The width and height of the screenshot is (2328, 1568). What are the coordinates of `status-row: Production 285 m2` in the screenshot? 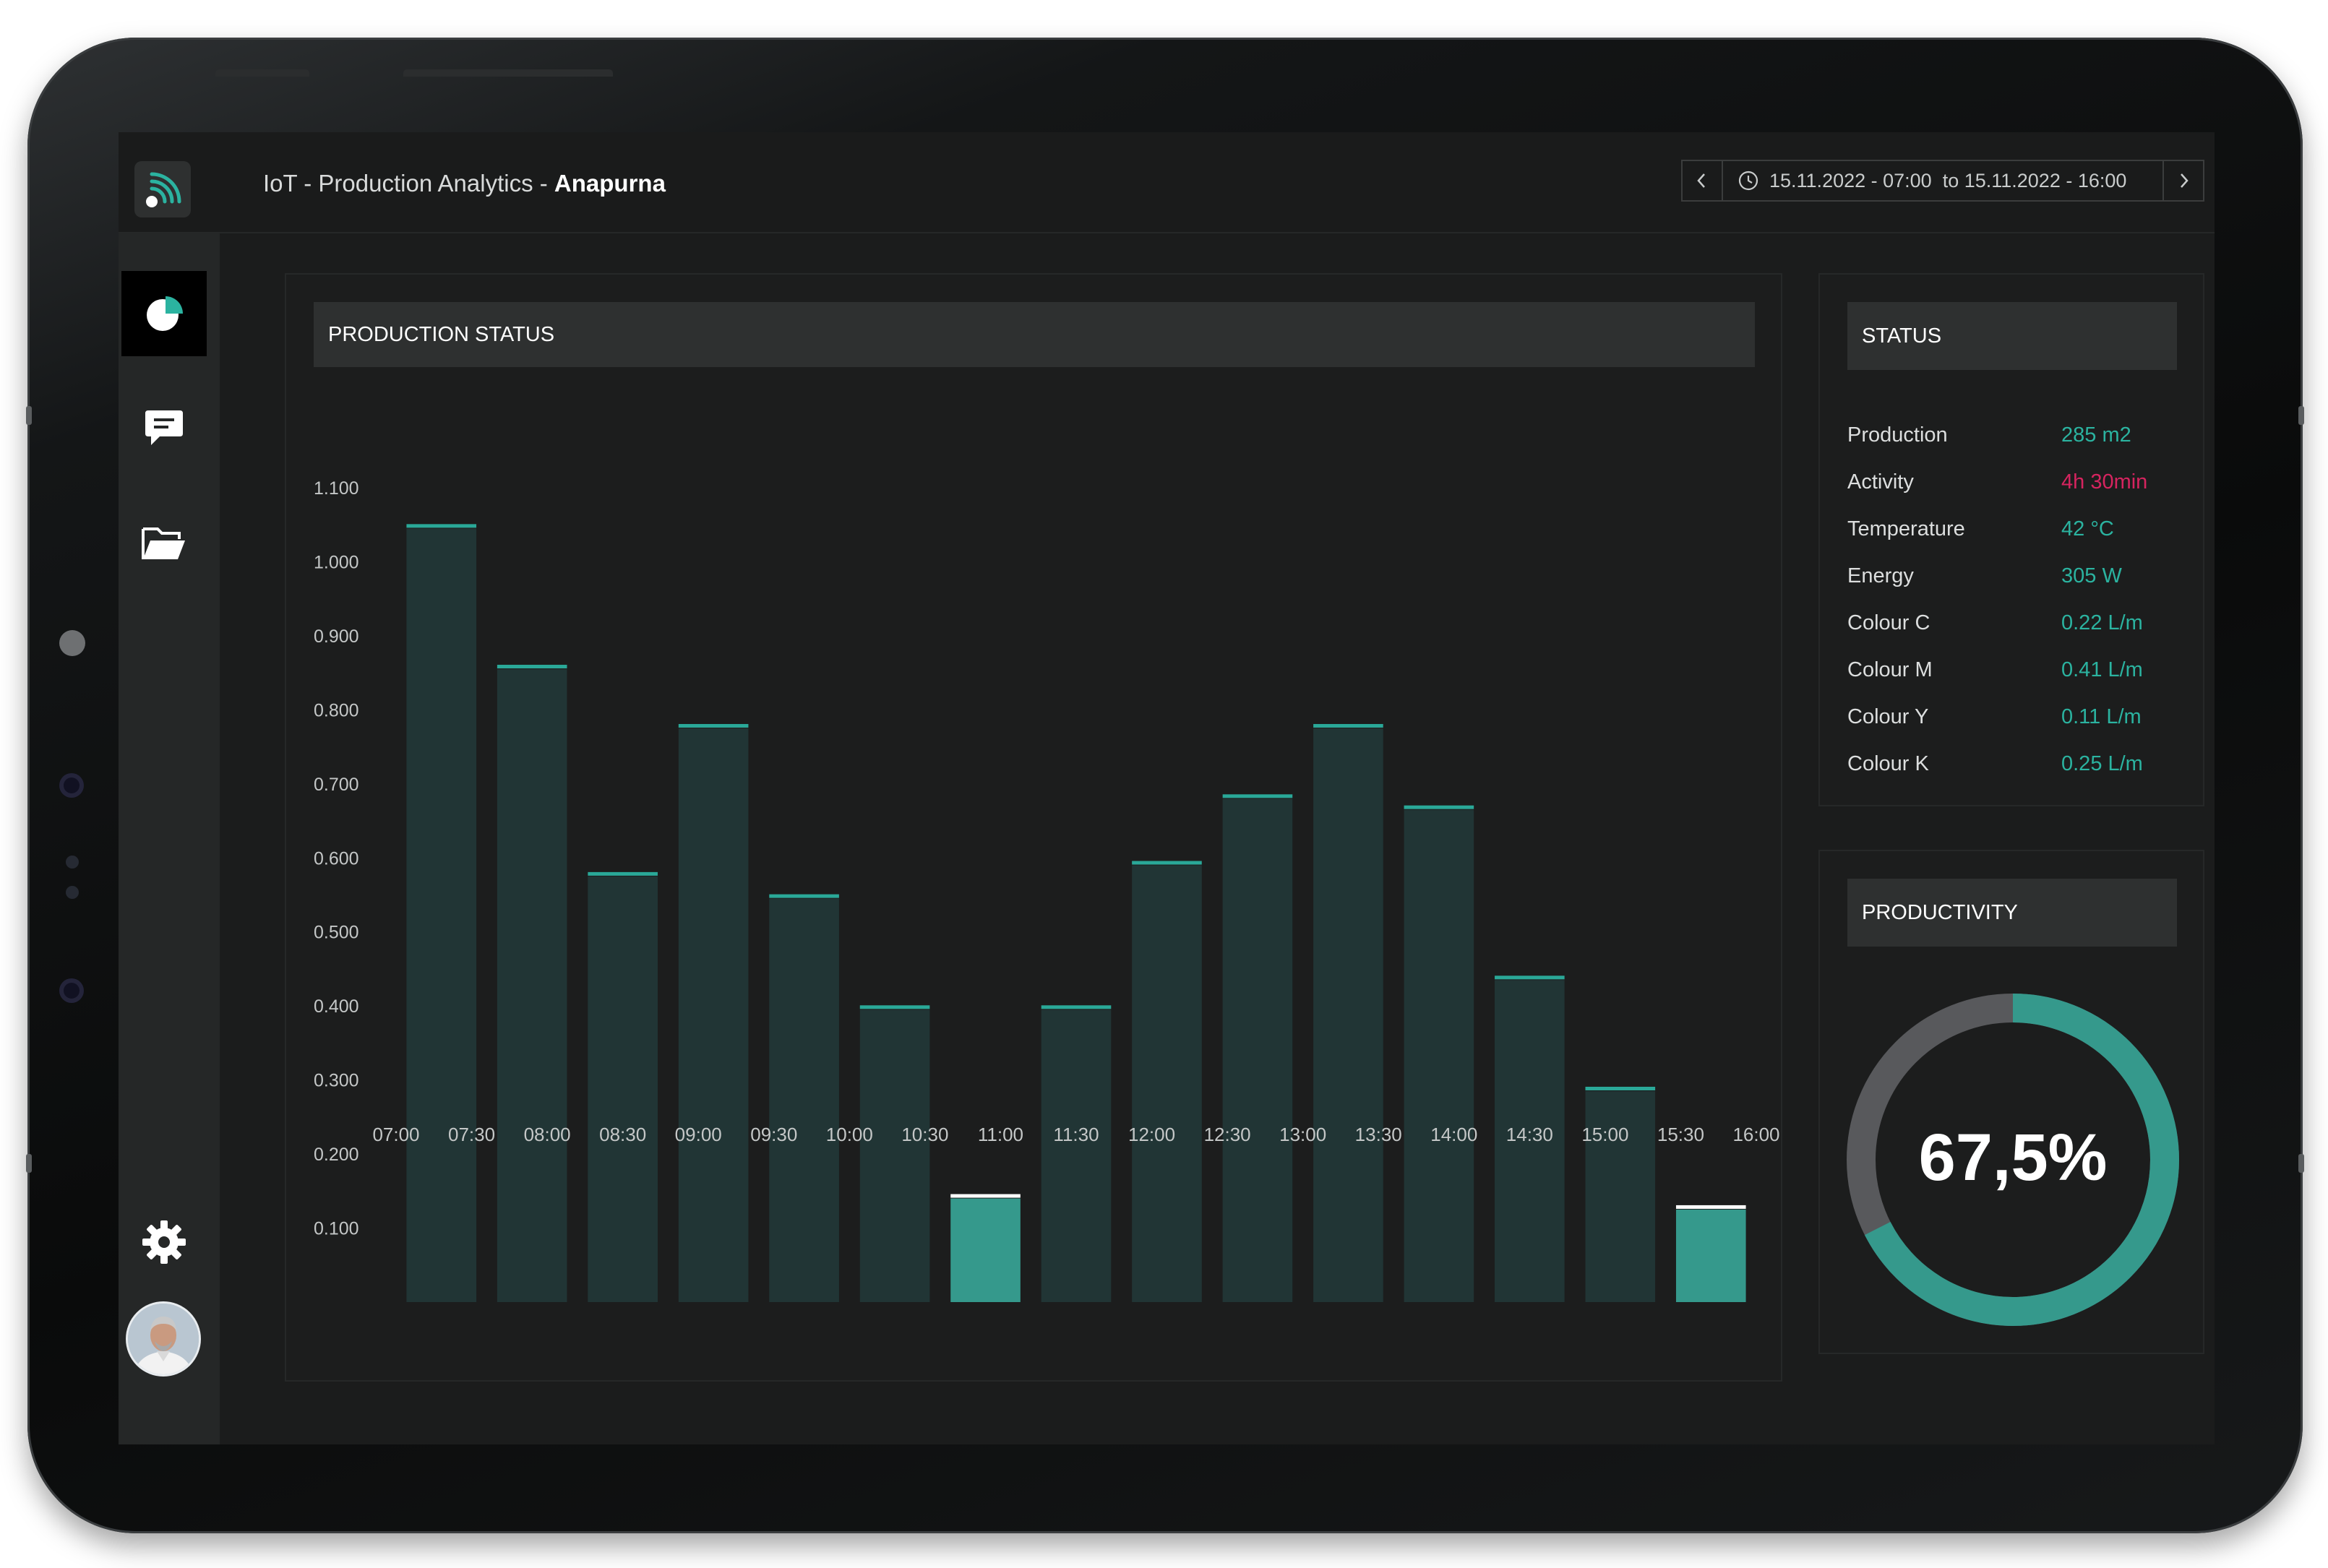 It's located at (2014, 435).